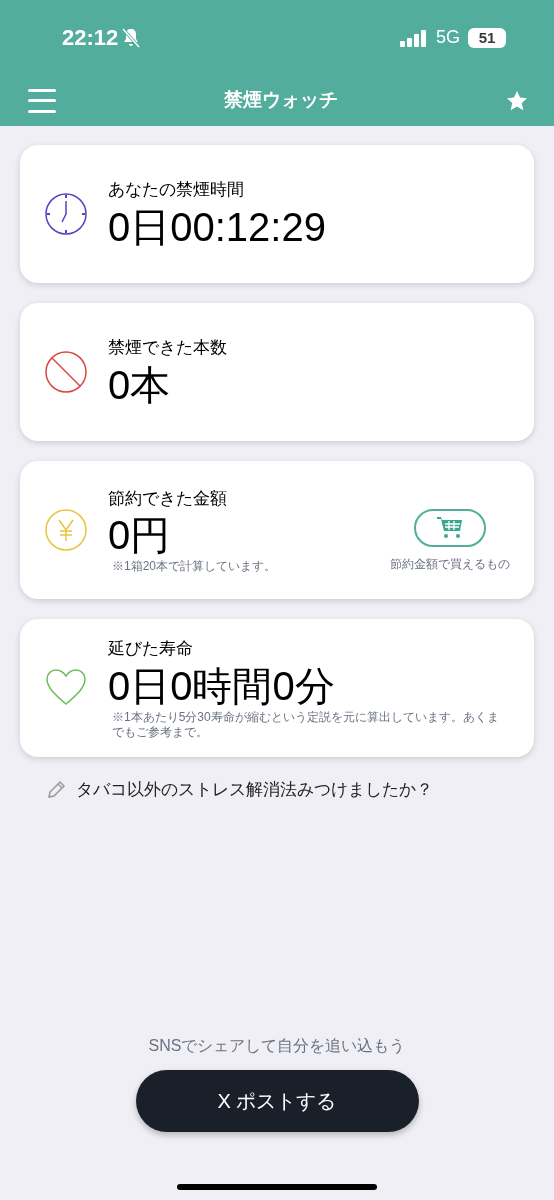  Describe the element at coordinates (90, 38) in the screenshot. I see `status-time: 22:12` at that location.